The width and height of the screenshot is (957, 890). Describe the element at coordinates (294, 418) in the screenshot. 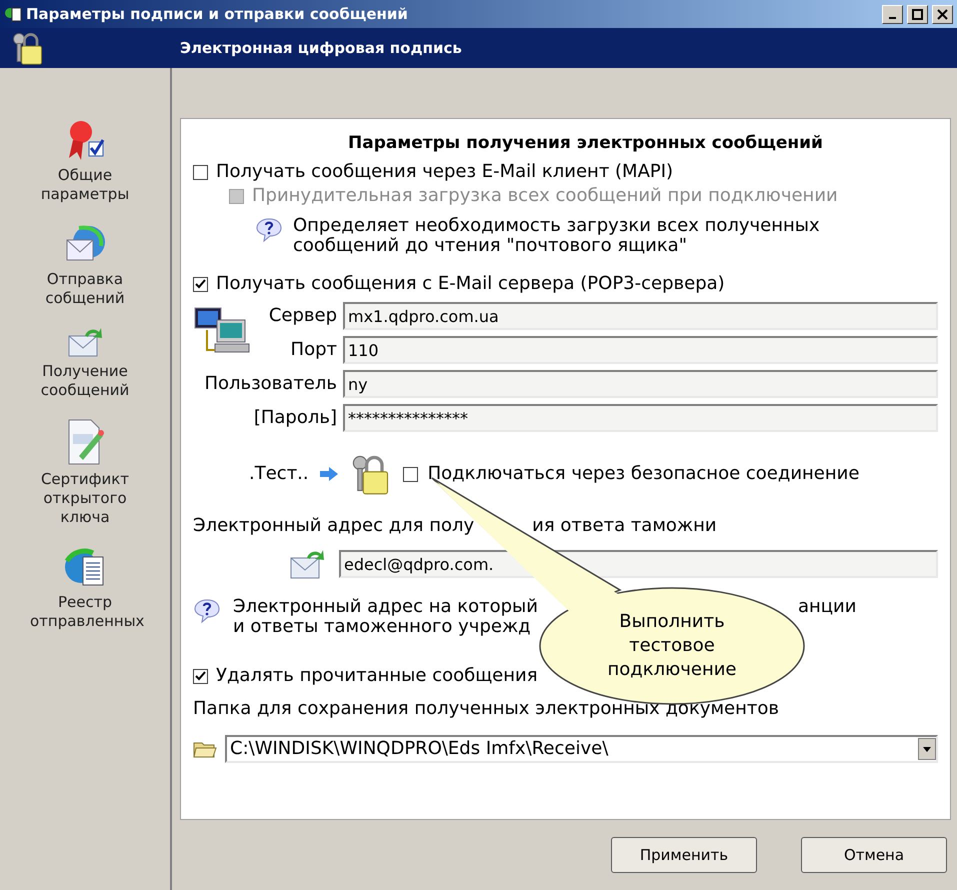

I see `field-label: [Пароль]` at that location.